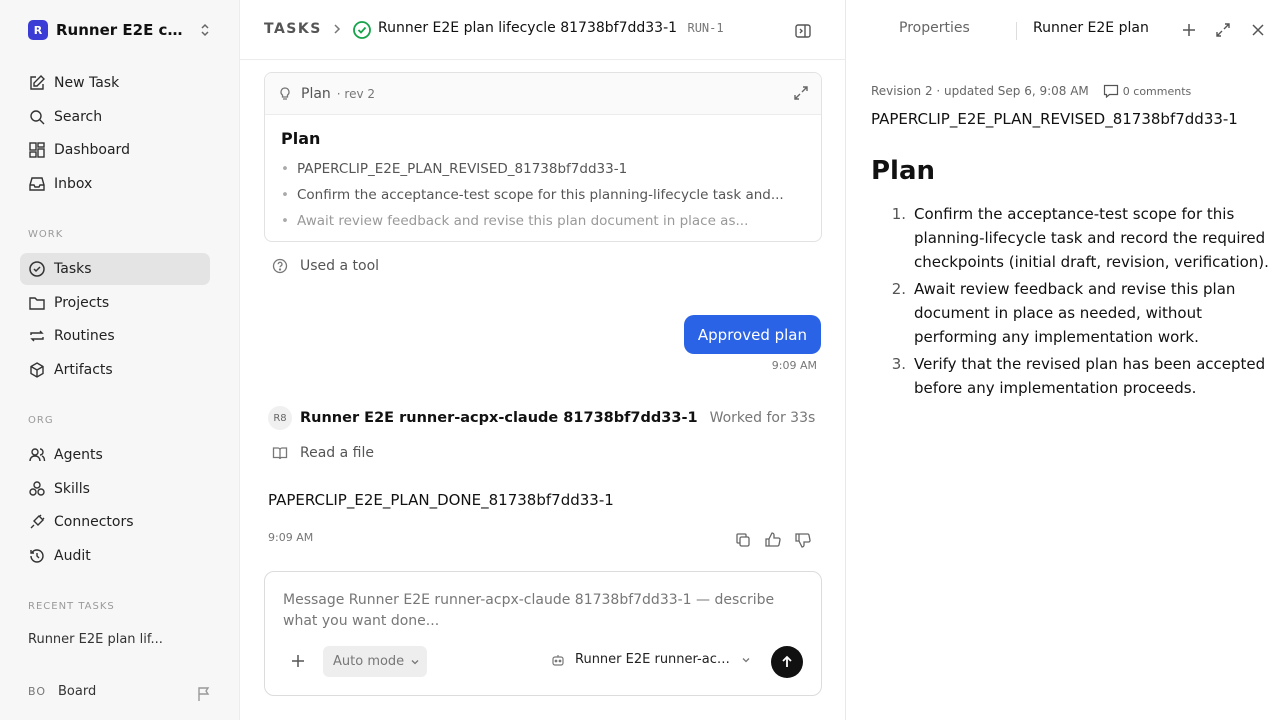 This screenshot has height=720, width=1280. What do you see at coordinates (72, 489) in the screenshot?
I see `nav-label: Skills` at bounding box center [72, 489].